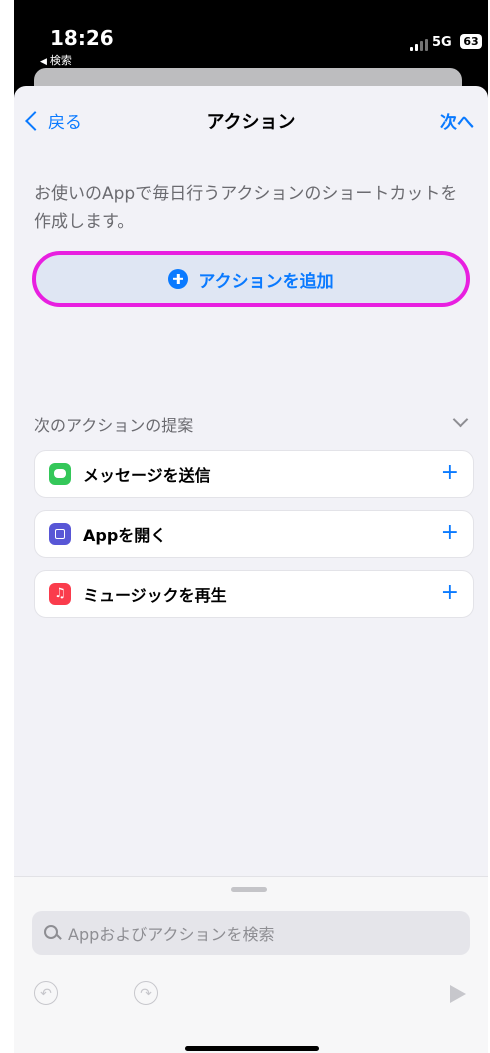 The image size is (490, 1053). What do you see at coordinates (251, 995) in the screenshot?
I see `editor-toolbar: ↶ ↷` at bounding box center [251, 995].